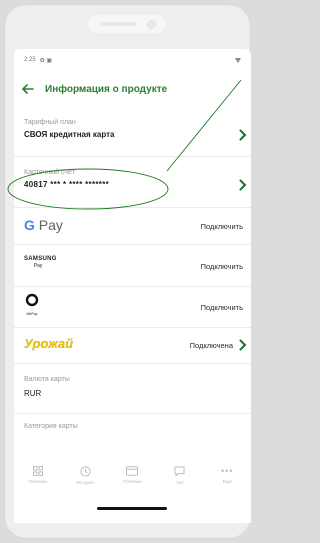  I want to click on speaker-grille, so click(118, 24).